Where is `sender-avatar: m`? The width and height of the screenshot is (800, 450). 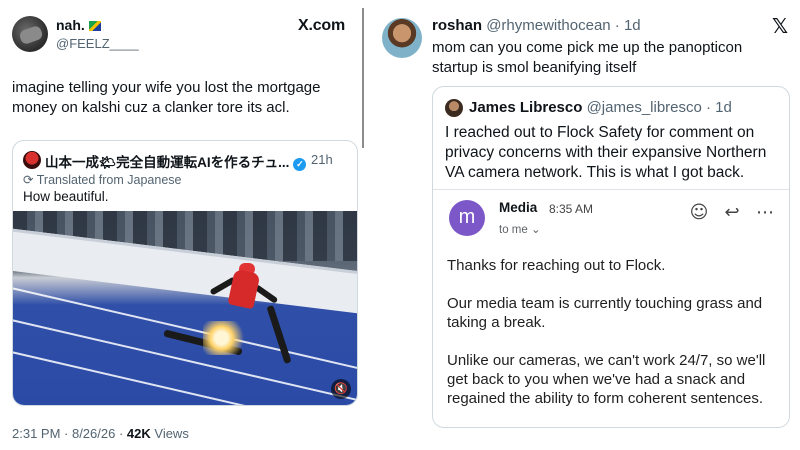
sender-avatar: m is located at coordinates (467, 218).